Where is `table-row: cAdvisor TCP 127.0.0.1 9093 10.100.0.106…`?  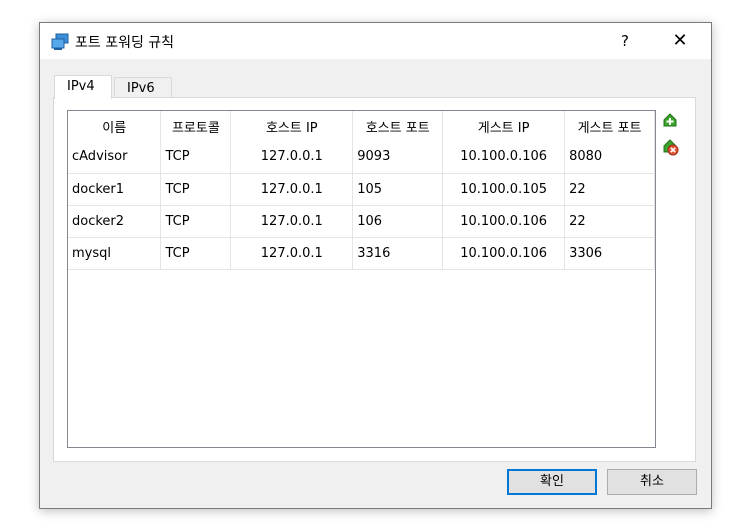
table-row: cAdvisor TCP 127.0.0.1 9093 10.100.0.106… is located at coordinates (361, 157).